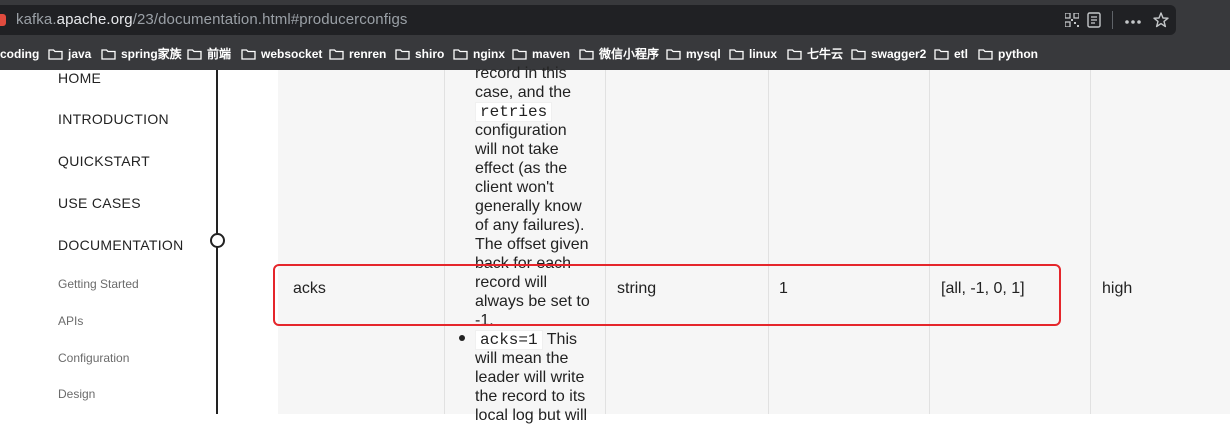 This screenshot has width=1230, height=425. I want to click on bookmark-label: nginx, so click(489, 54).